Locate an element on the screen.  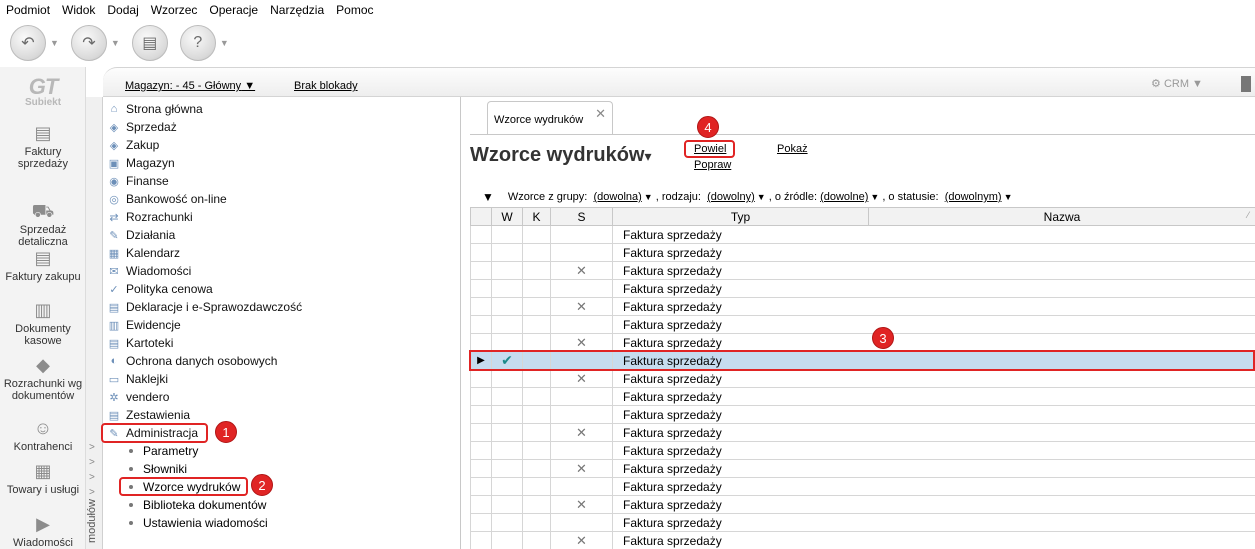
page-title: Wzorce wydruków▾ is located at coordinates (561, 155).